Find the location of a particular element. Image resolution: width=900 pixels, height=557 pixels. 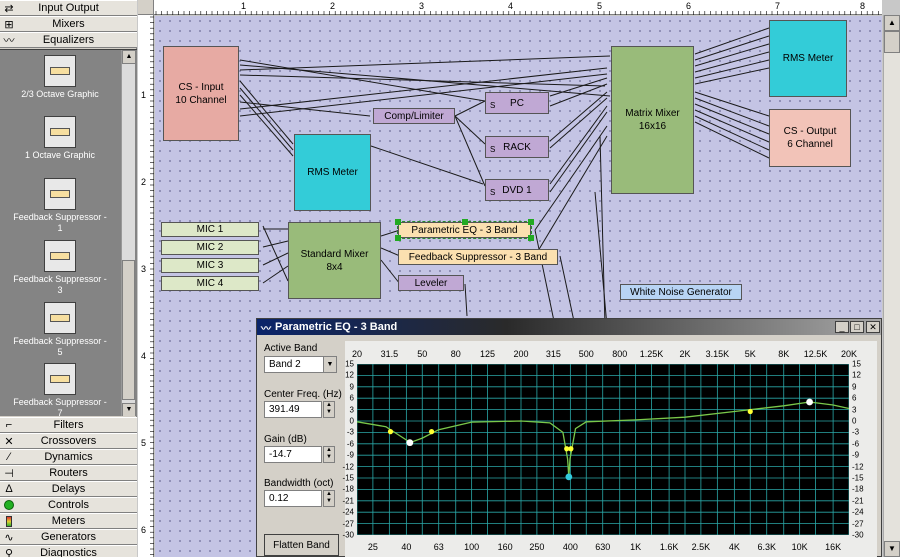

ruler-horizontal: 1 2 3 4 5 6 7 8 is located at coordinates (518, 7).